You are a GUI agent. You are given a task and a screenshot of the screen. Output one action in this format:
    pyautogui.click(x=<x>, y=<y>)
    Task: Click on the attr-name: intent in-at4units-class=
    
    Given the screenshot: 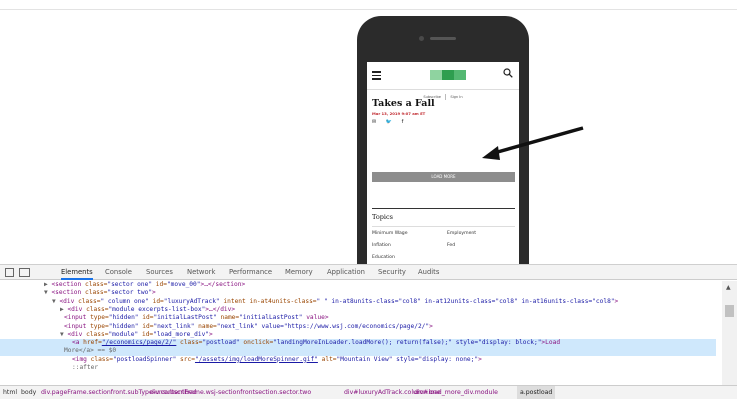 What is the action you would take?
    pyautogui.click(x=268, y=301)
    